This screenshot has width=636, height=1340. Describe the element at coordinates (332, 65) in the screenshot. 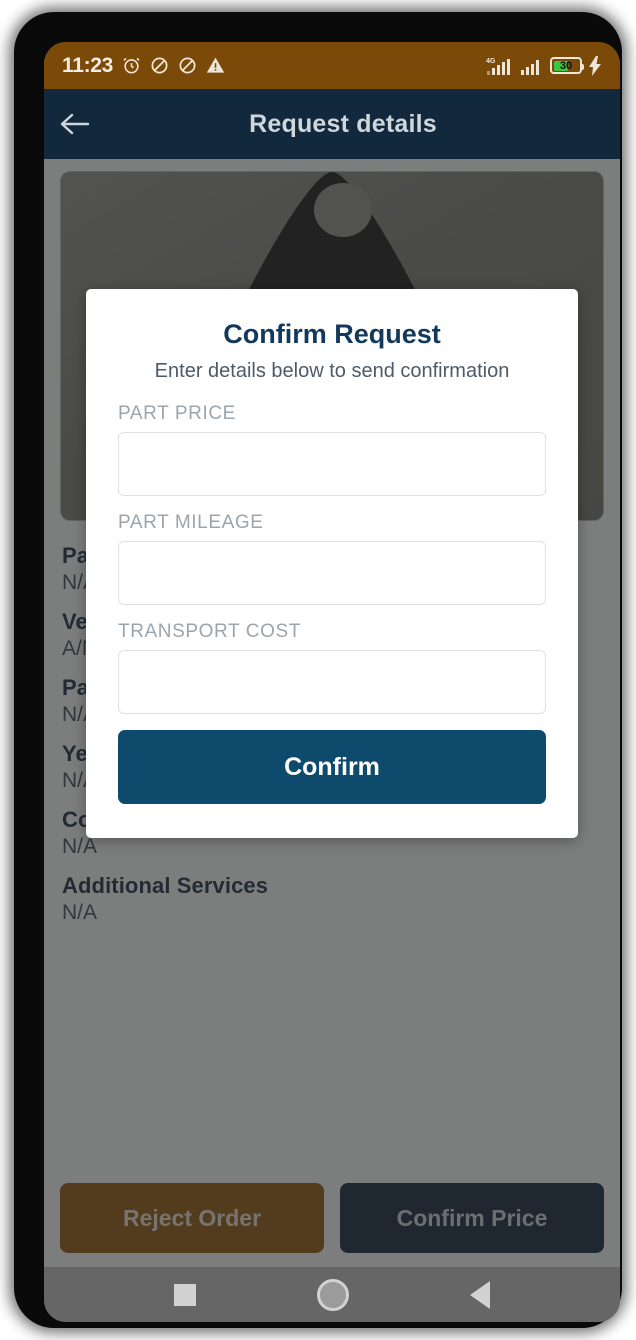

I see `status-bar: 11:23 4G 30` at that location.